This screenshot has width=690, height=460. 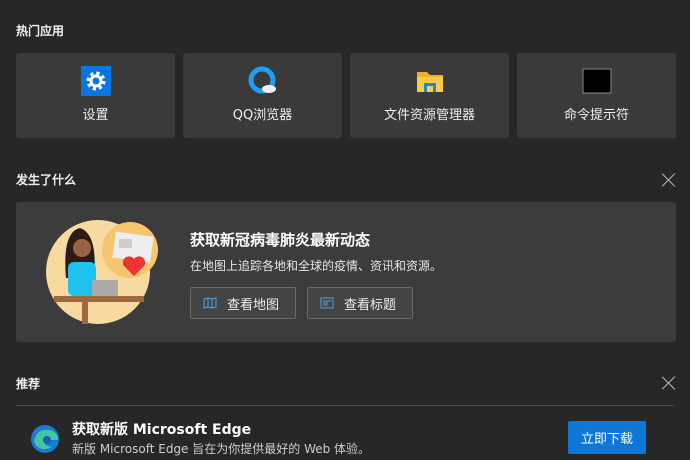 I want to click on news-description: 在地图上追踪各地和全球的疫情、资讯和资源。, so click(x=316, y=266).